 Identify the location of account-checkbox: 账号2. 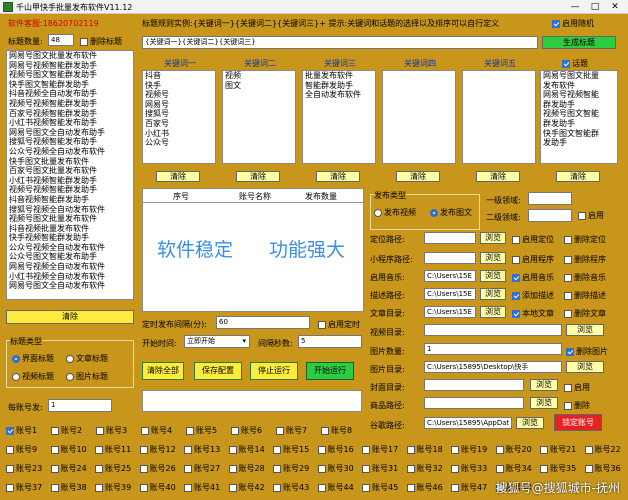
(66, 430).